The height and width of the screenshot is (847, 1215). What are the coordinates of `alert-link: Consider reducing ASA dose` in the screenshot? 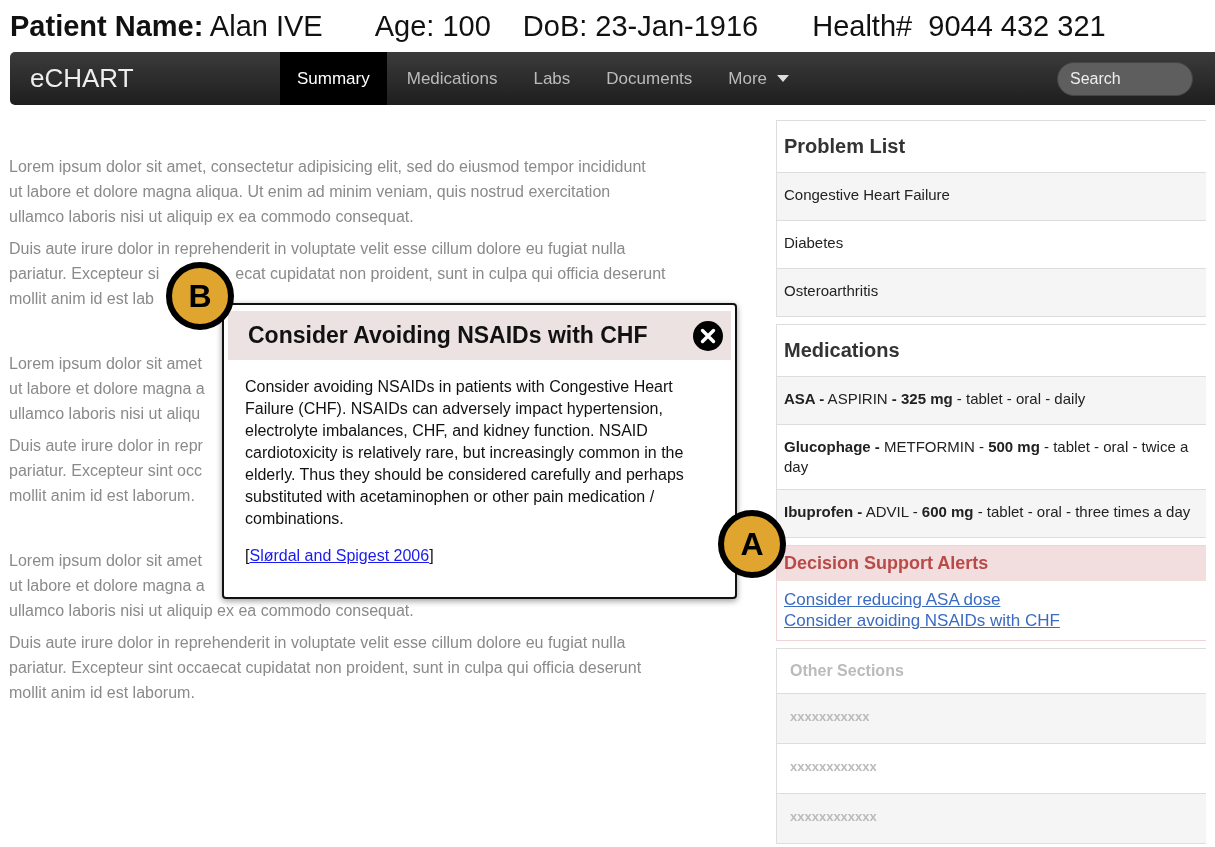 It's located at (892, 599).